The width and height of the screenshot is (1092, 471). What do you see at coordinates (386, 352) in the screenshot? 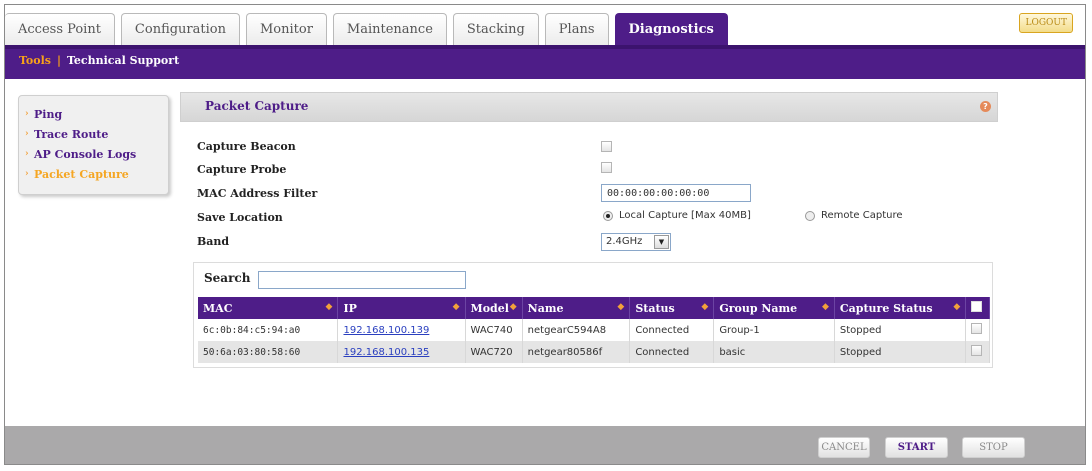
I see `ip-link: 192.168.100.135` at bounding box center [386, 352].